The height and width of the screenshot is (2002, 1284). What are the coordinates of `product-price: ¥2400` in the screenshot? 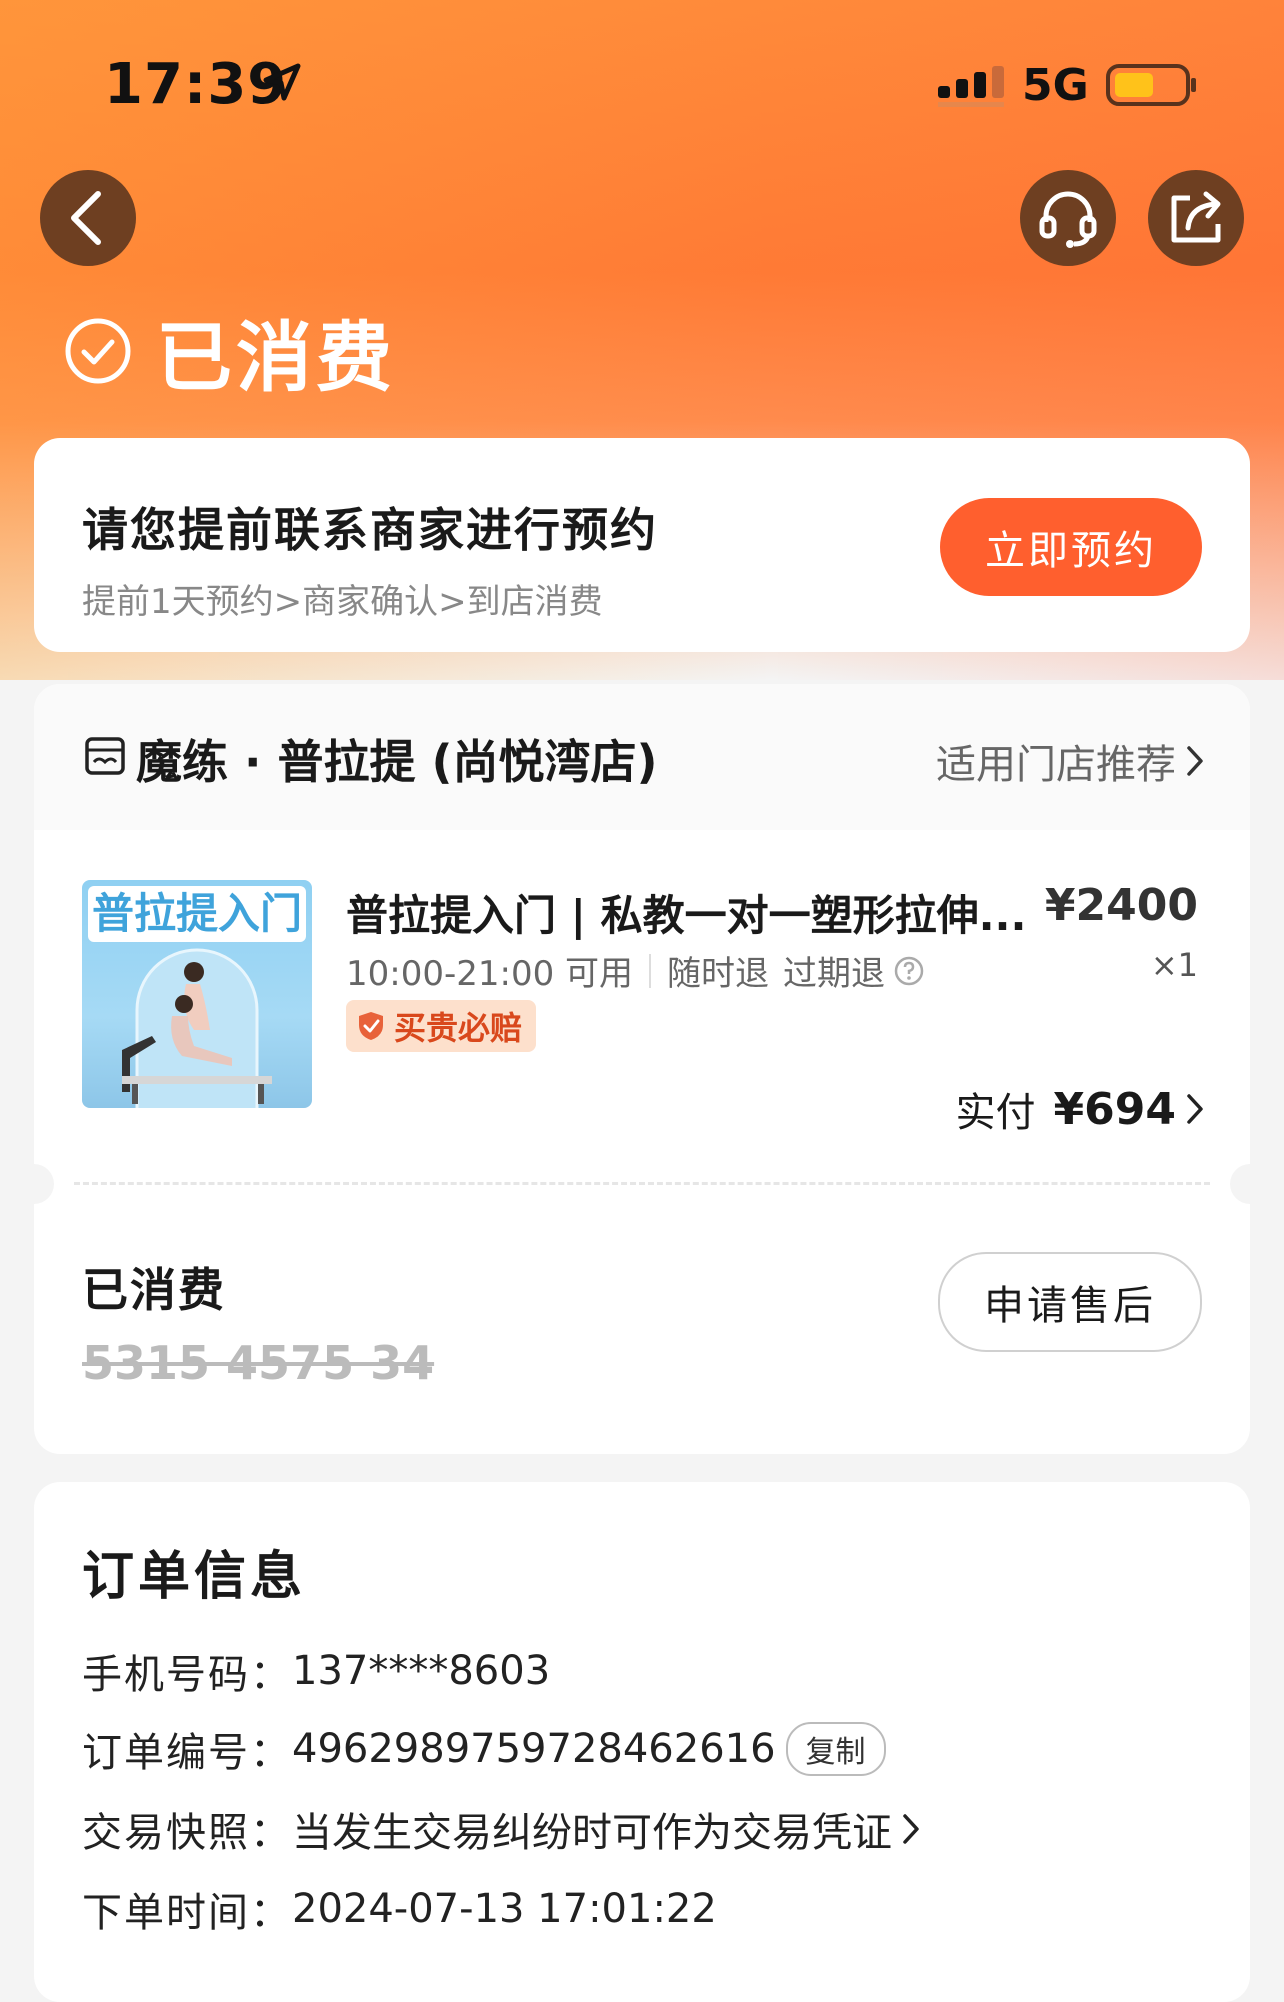 It's located at (1121, 905).